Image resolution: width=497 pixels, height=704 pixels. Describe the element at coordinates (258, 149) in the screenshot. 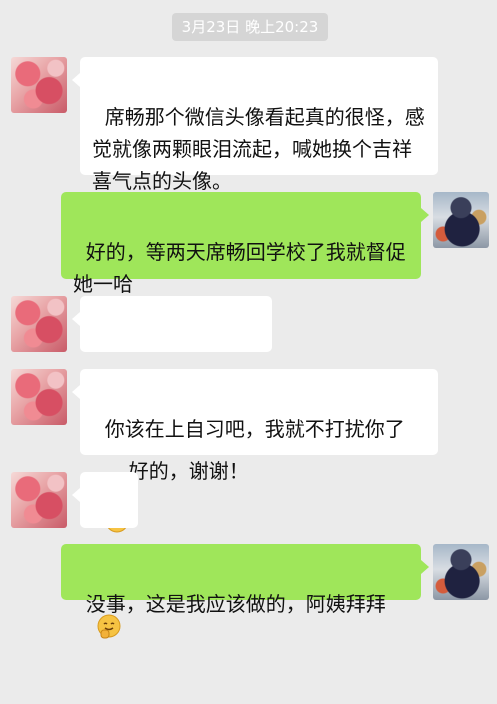

I see `message-text: 席畅那个微信头像看起真的很怪，感觉就像两颗眼泪流起，喊她换个吉祥喜气点的头像。` at that location.